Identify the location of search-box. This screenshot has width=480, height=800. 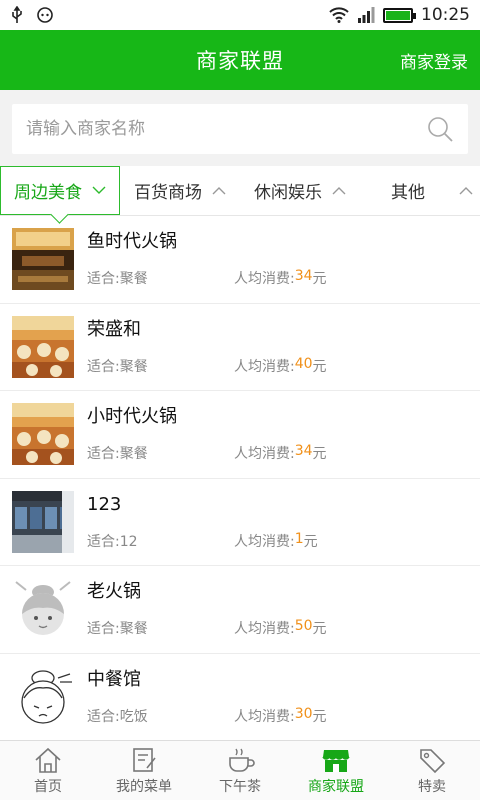
(240, 129).